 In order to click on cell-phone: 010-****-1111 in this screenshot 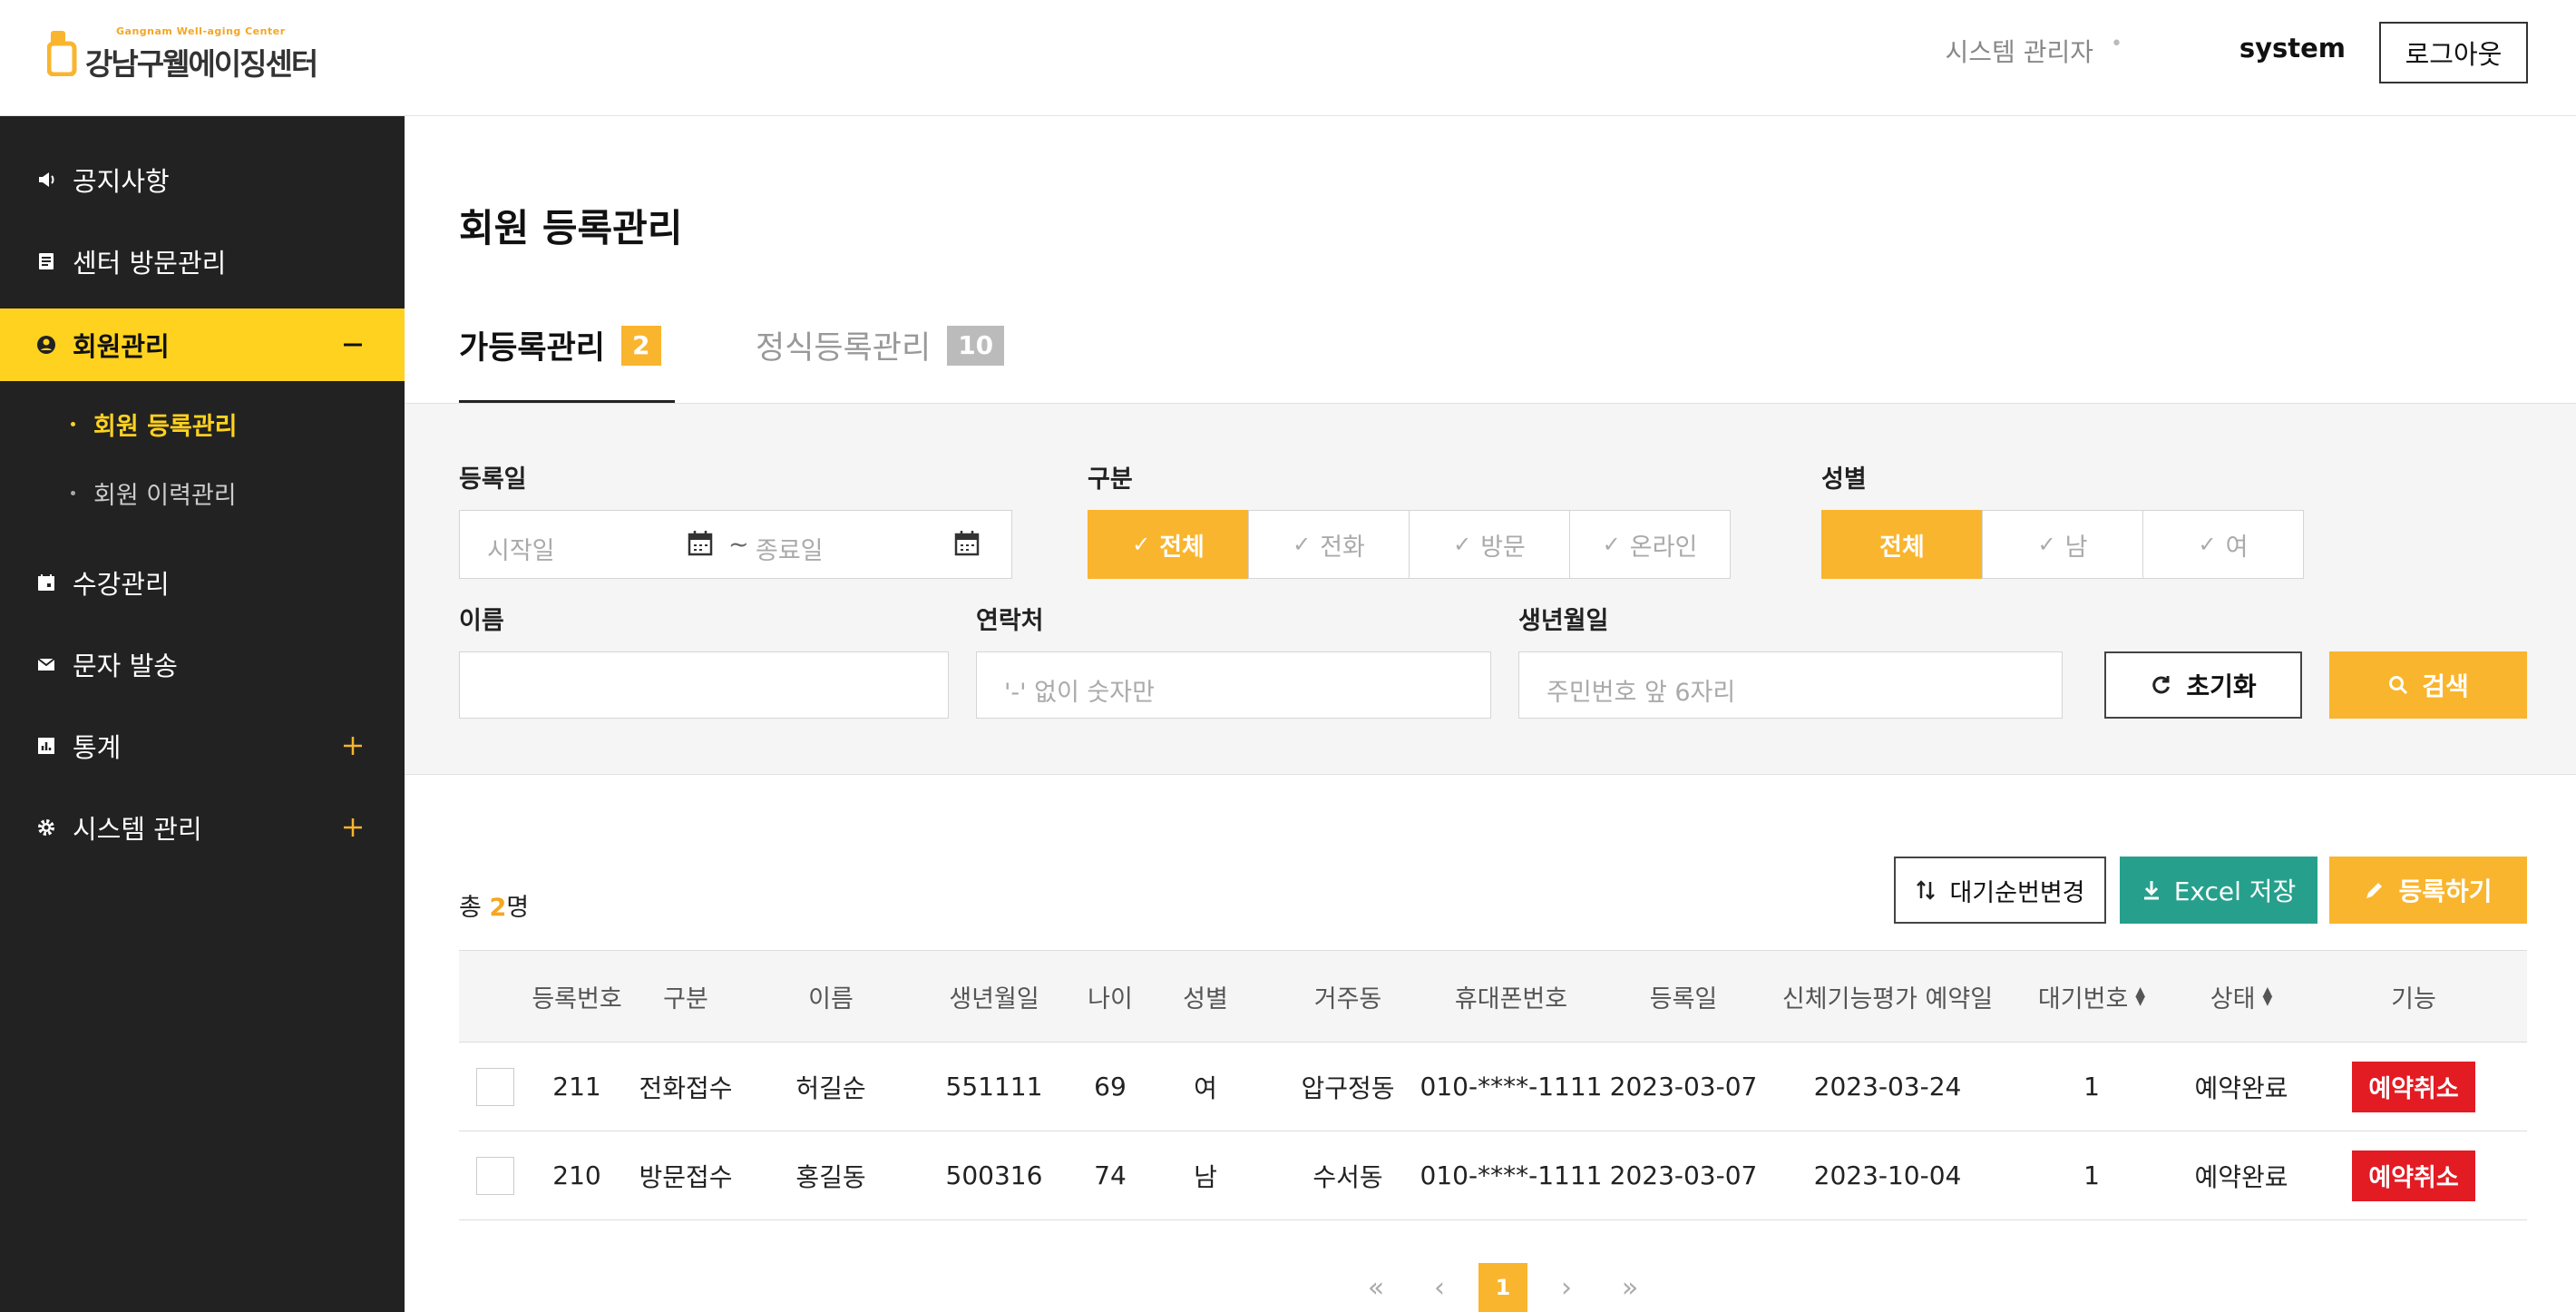, I will do `click(1511, 1086)`.